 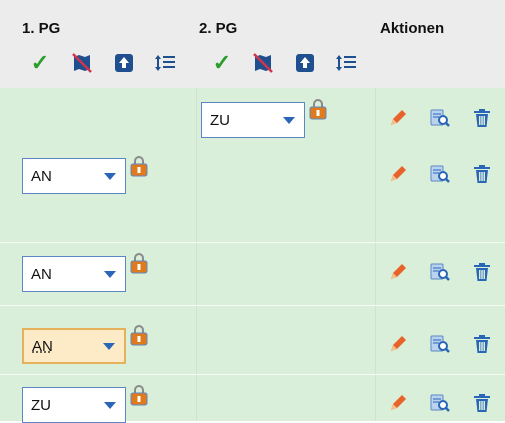 I want to click on column-title-pg1: 1. PG, so click(x=41, y=28).